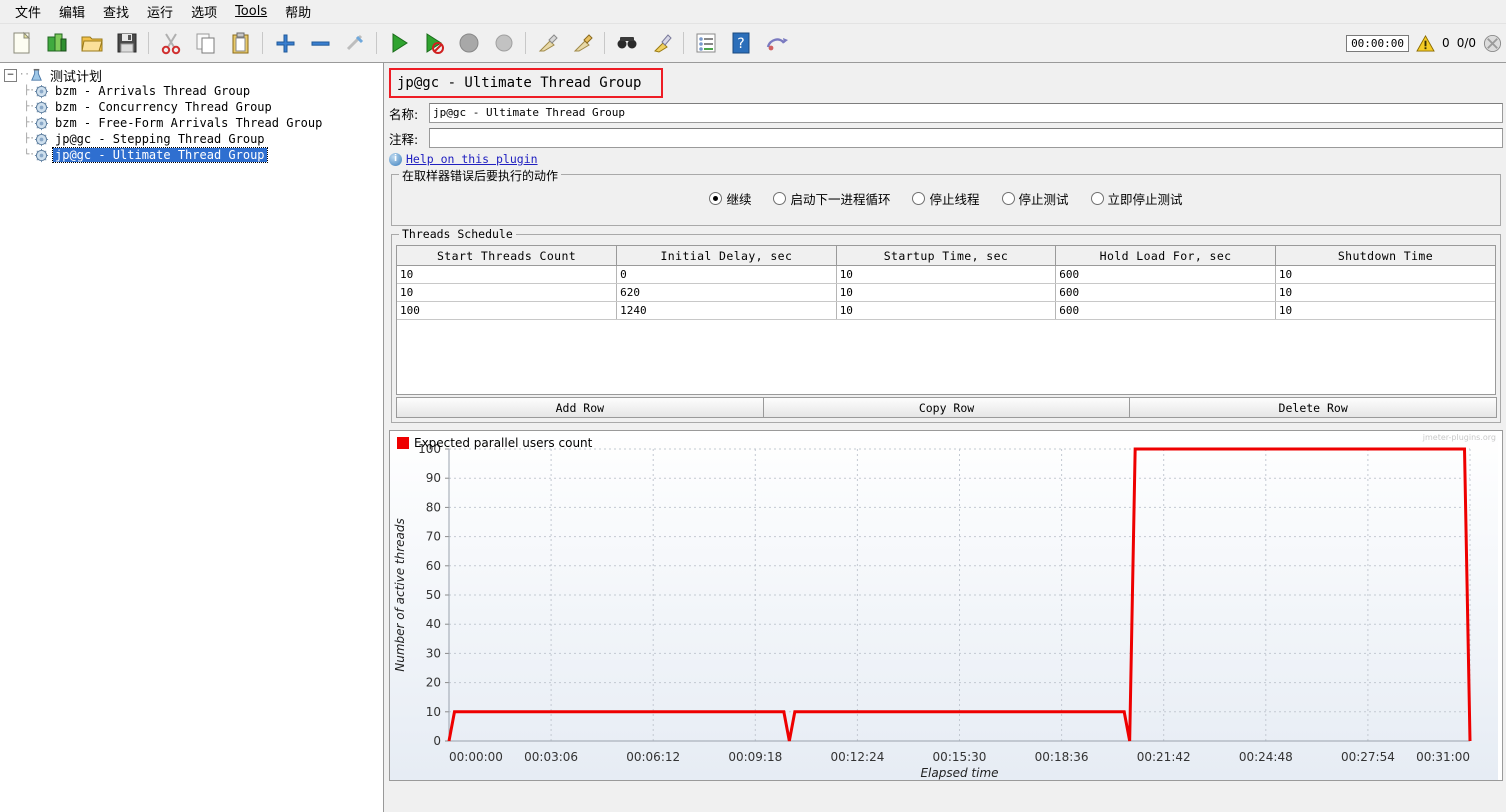 The width and height of the screenshot is (1506, 812). What do you see at coordinates (433, 478) in the screenshot?
I see `svg-text: 90` at bounding box center [433, 478].